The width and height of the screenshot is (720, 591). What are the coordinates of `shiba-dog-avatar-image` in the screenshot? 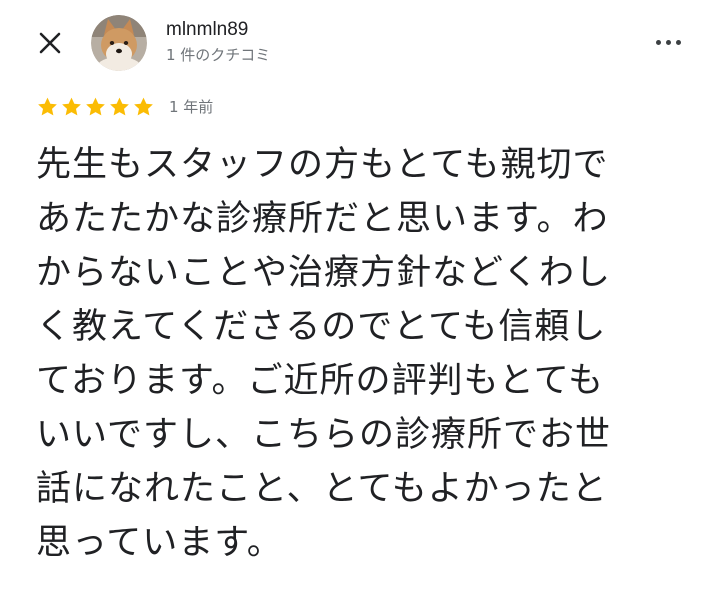 It's located at (119, 43).